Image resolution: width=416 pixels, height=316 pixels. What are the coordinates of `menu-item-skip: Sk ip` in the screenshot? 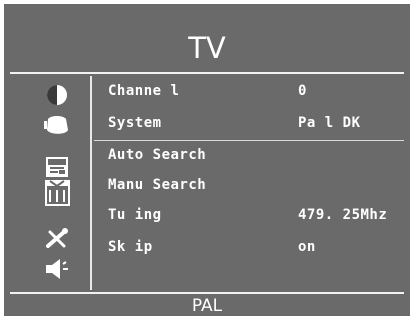 It's located at (130, 247).